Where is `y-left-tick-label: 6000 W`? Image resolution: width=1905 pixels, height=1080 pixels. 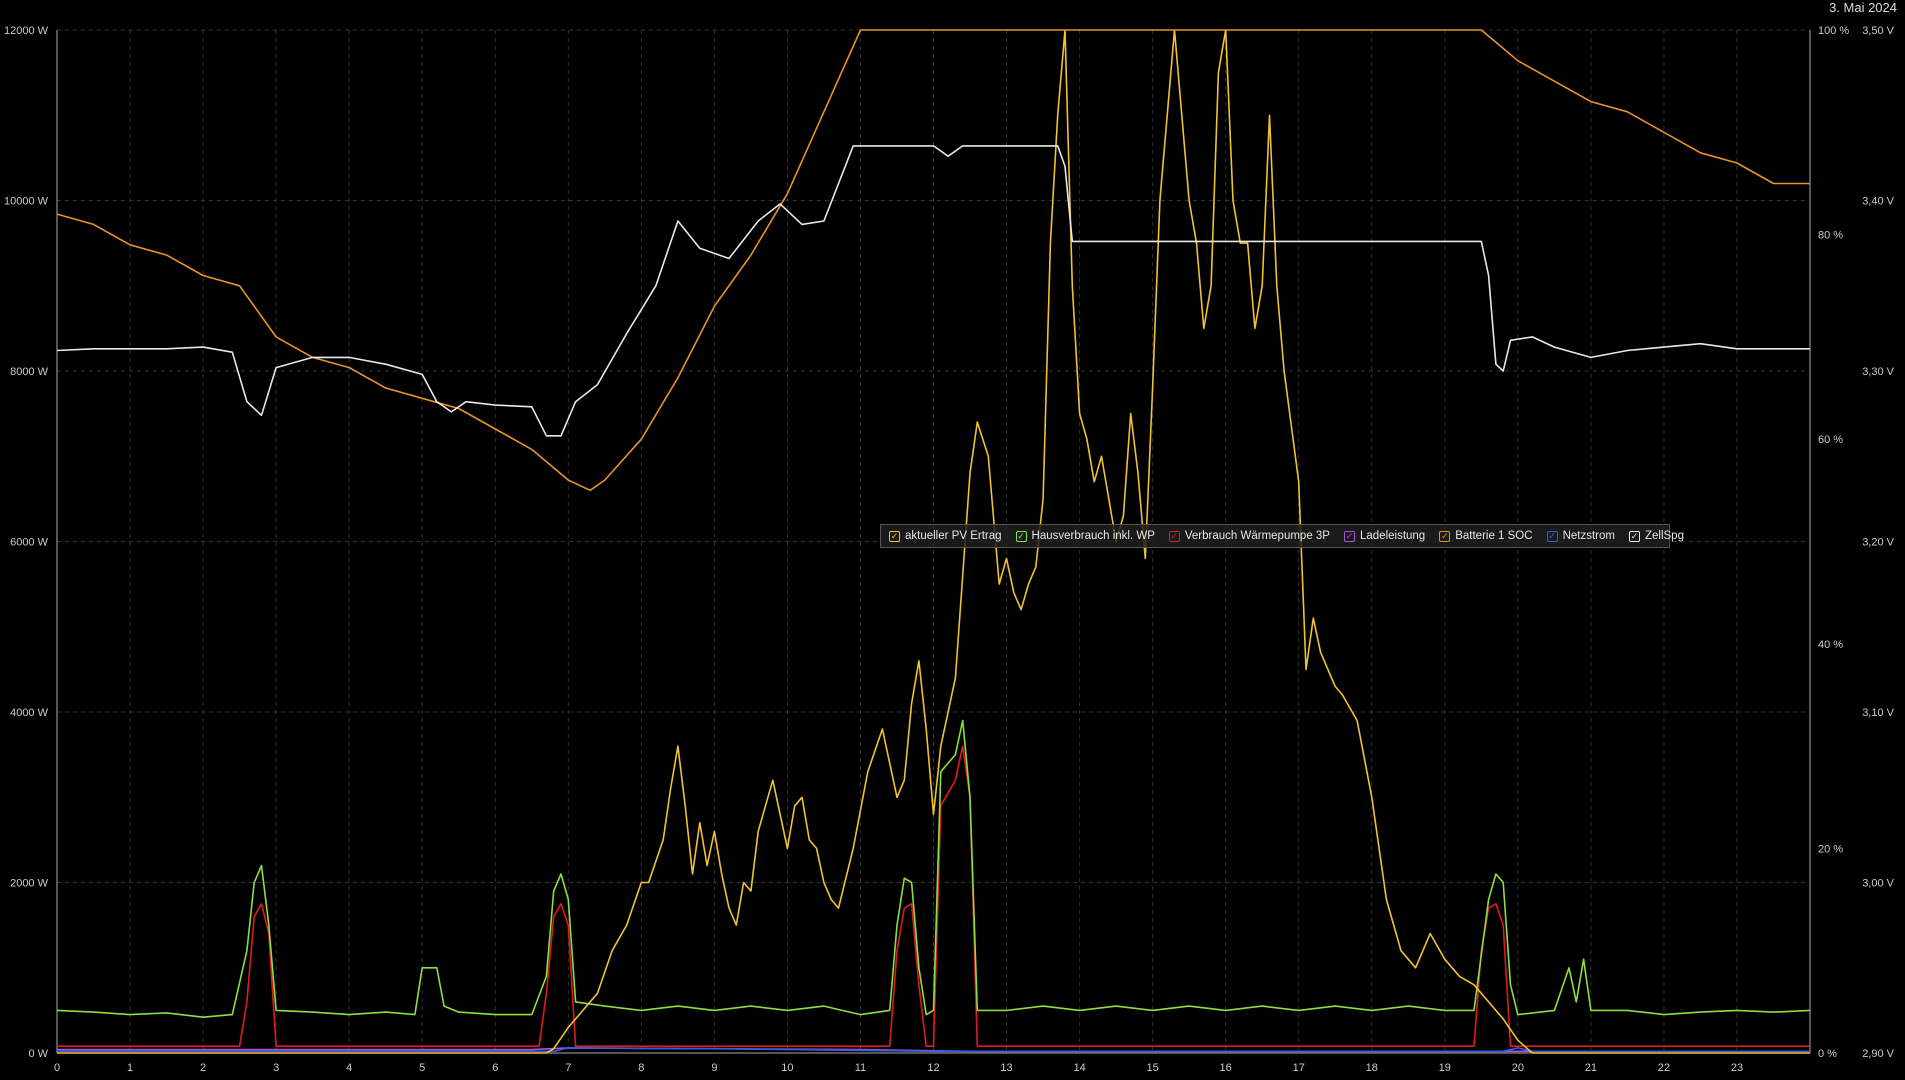
y-left-tick-label: 6000 W is located at coordinates (29, 543).